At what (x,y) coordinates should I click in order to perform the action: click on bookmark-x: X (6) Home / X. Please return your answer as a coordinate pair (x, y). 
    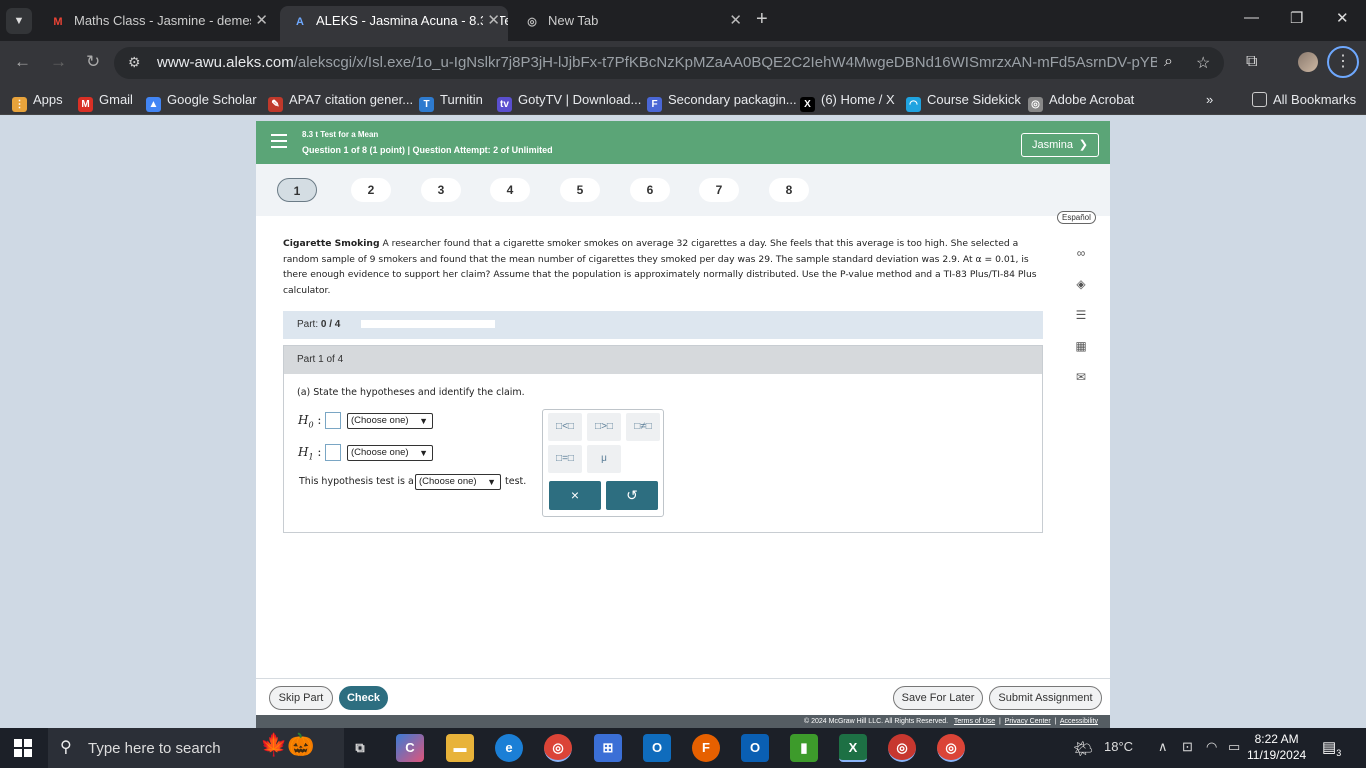
    Looking at the image, I should click on (847, 102).